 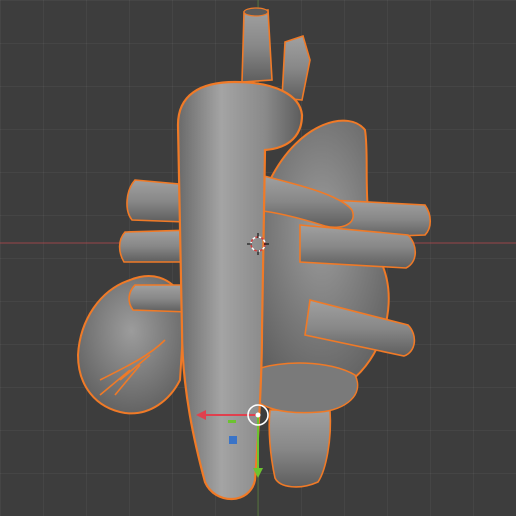 I want to click on superior-vessel-opening, so click(x=256, y=12).